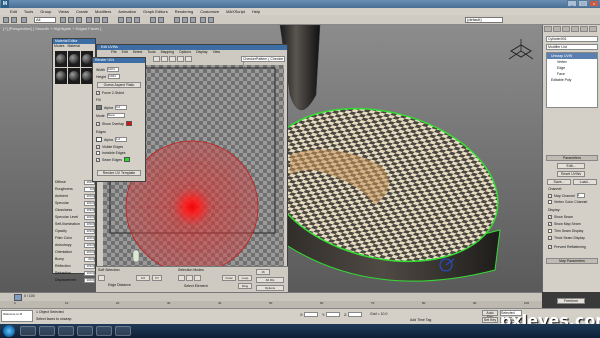 Image resolution: width=600 pixels, height=338 pixels. Describe the element at coordinates (256, 11) in the screenshot. I see `menu-help: Help` at that location.